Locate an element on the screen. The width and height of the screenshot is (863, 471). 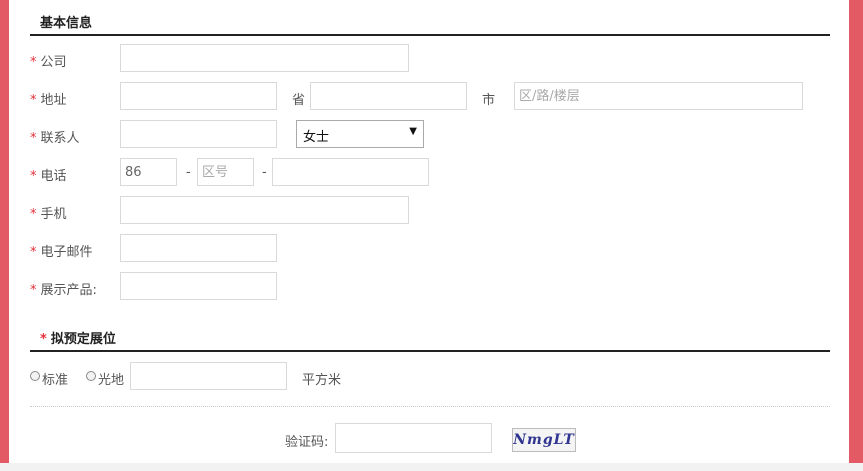
phone-label: * 电话 is located at coordinates (48, 176).